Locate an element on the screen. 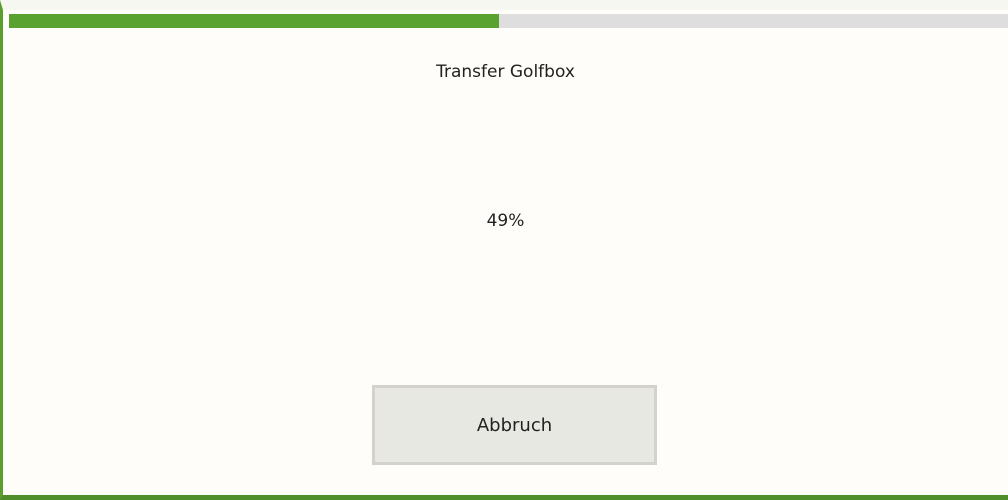  progress-percent-label: 49% is located at coordinates (505, 221).